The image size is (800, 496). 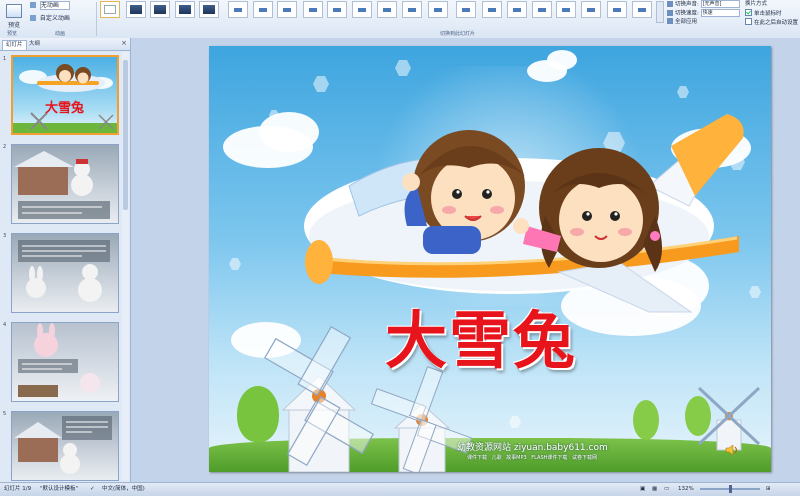 I want to click on transition-push-down, so click(x=362, y=9).